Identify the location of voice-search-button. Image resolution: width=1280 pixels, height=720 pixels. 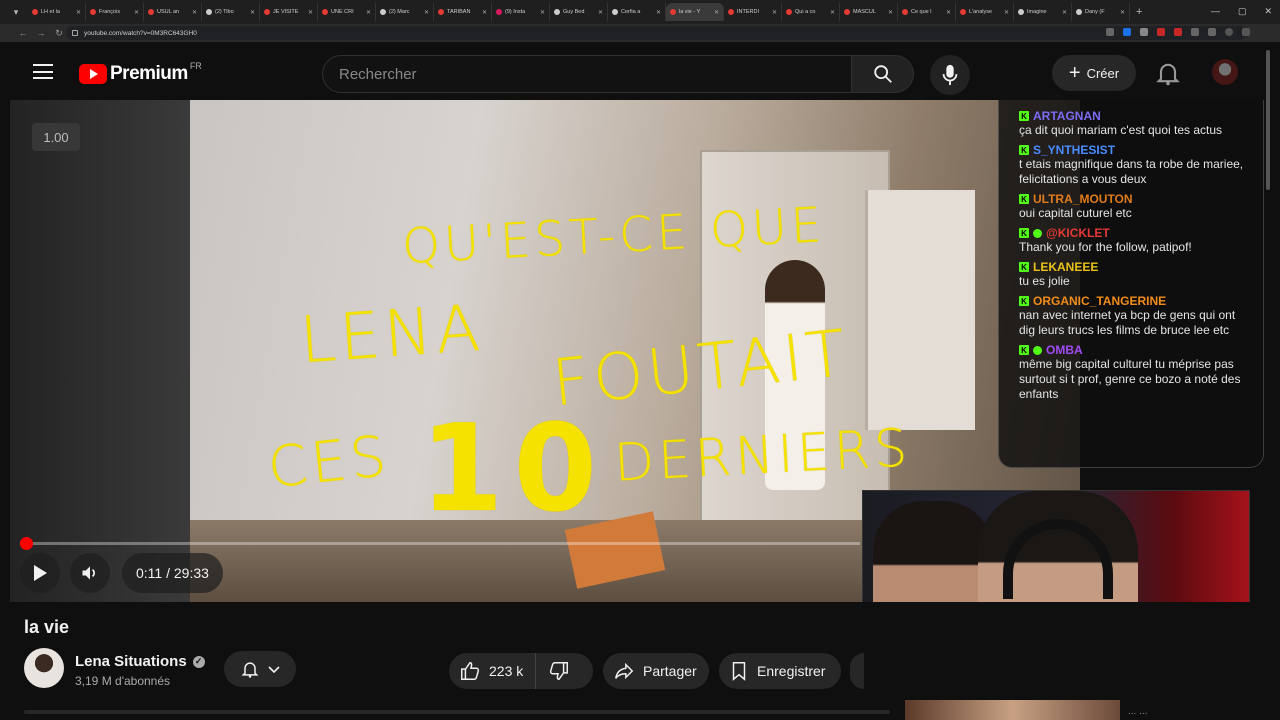
(950, 75).